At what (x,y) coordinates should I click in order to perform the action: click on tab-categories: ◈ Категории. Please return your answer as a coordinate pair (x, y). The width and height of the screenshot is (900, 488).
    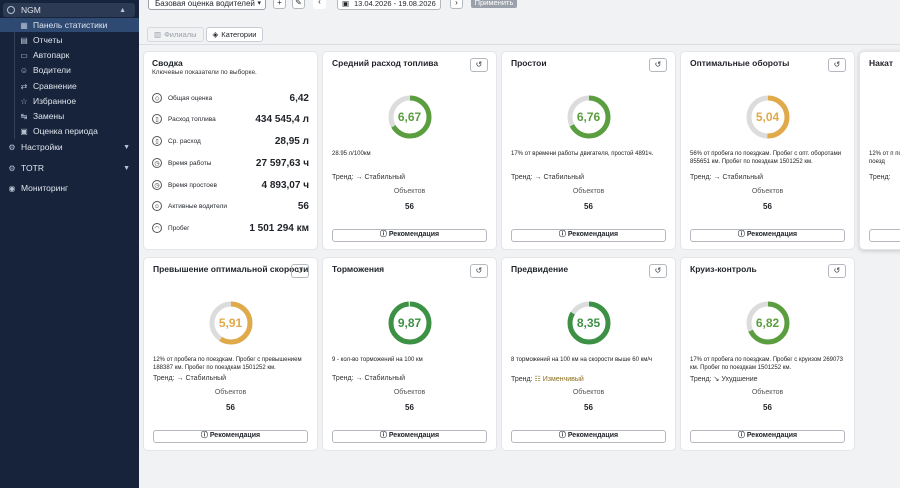
    Looking at the image, I should click on (234, 34).